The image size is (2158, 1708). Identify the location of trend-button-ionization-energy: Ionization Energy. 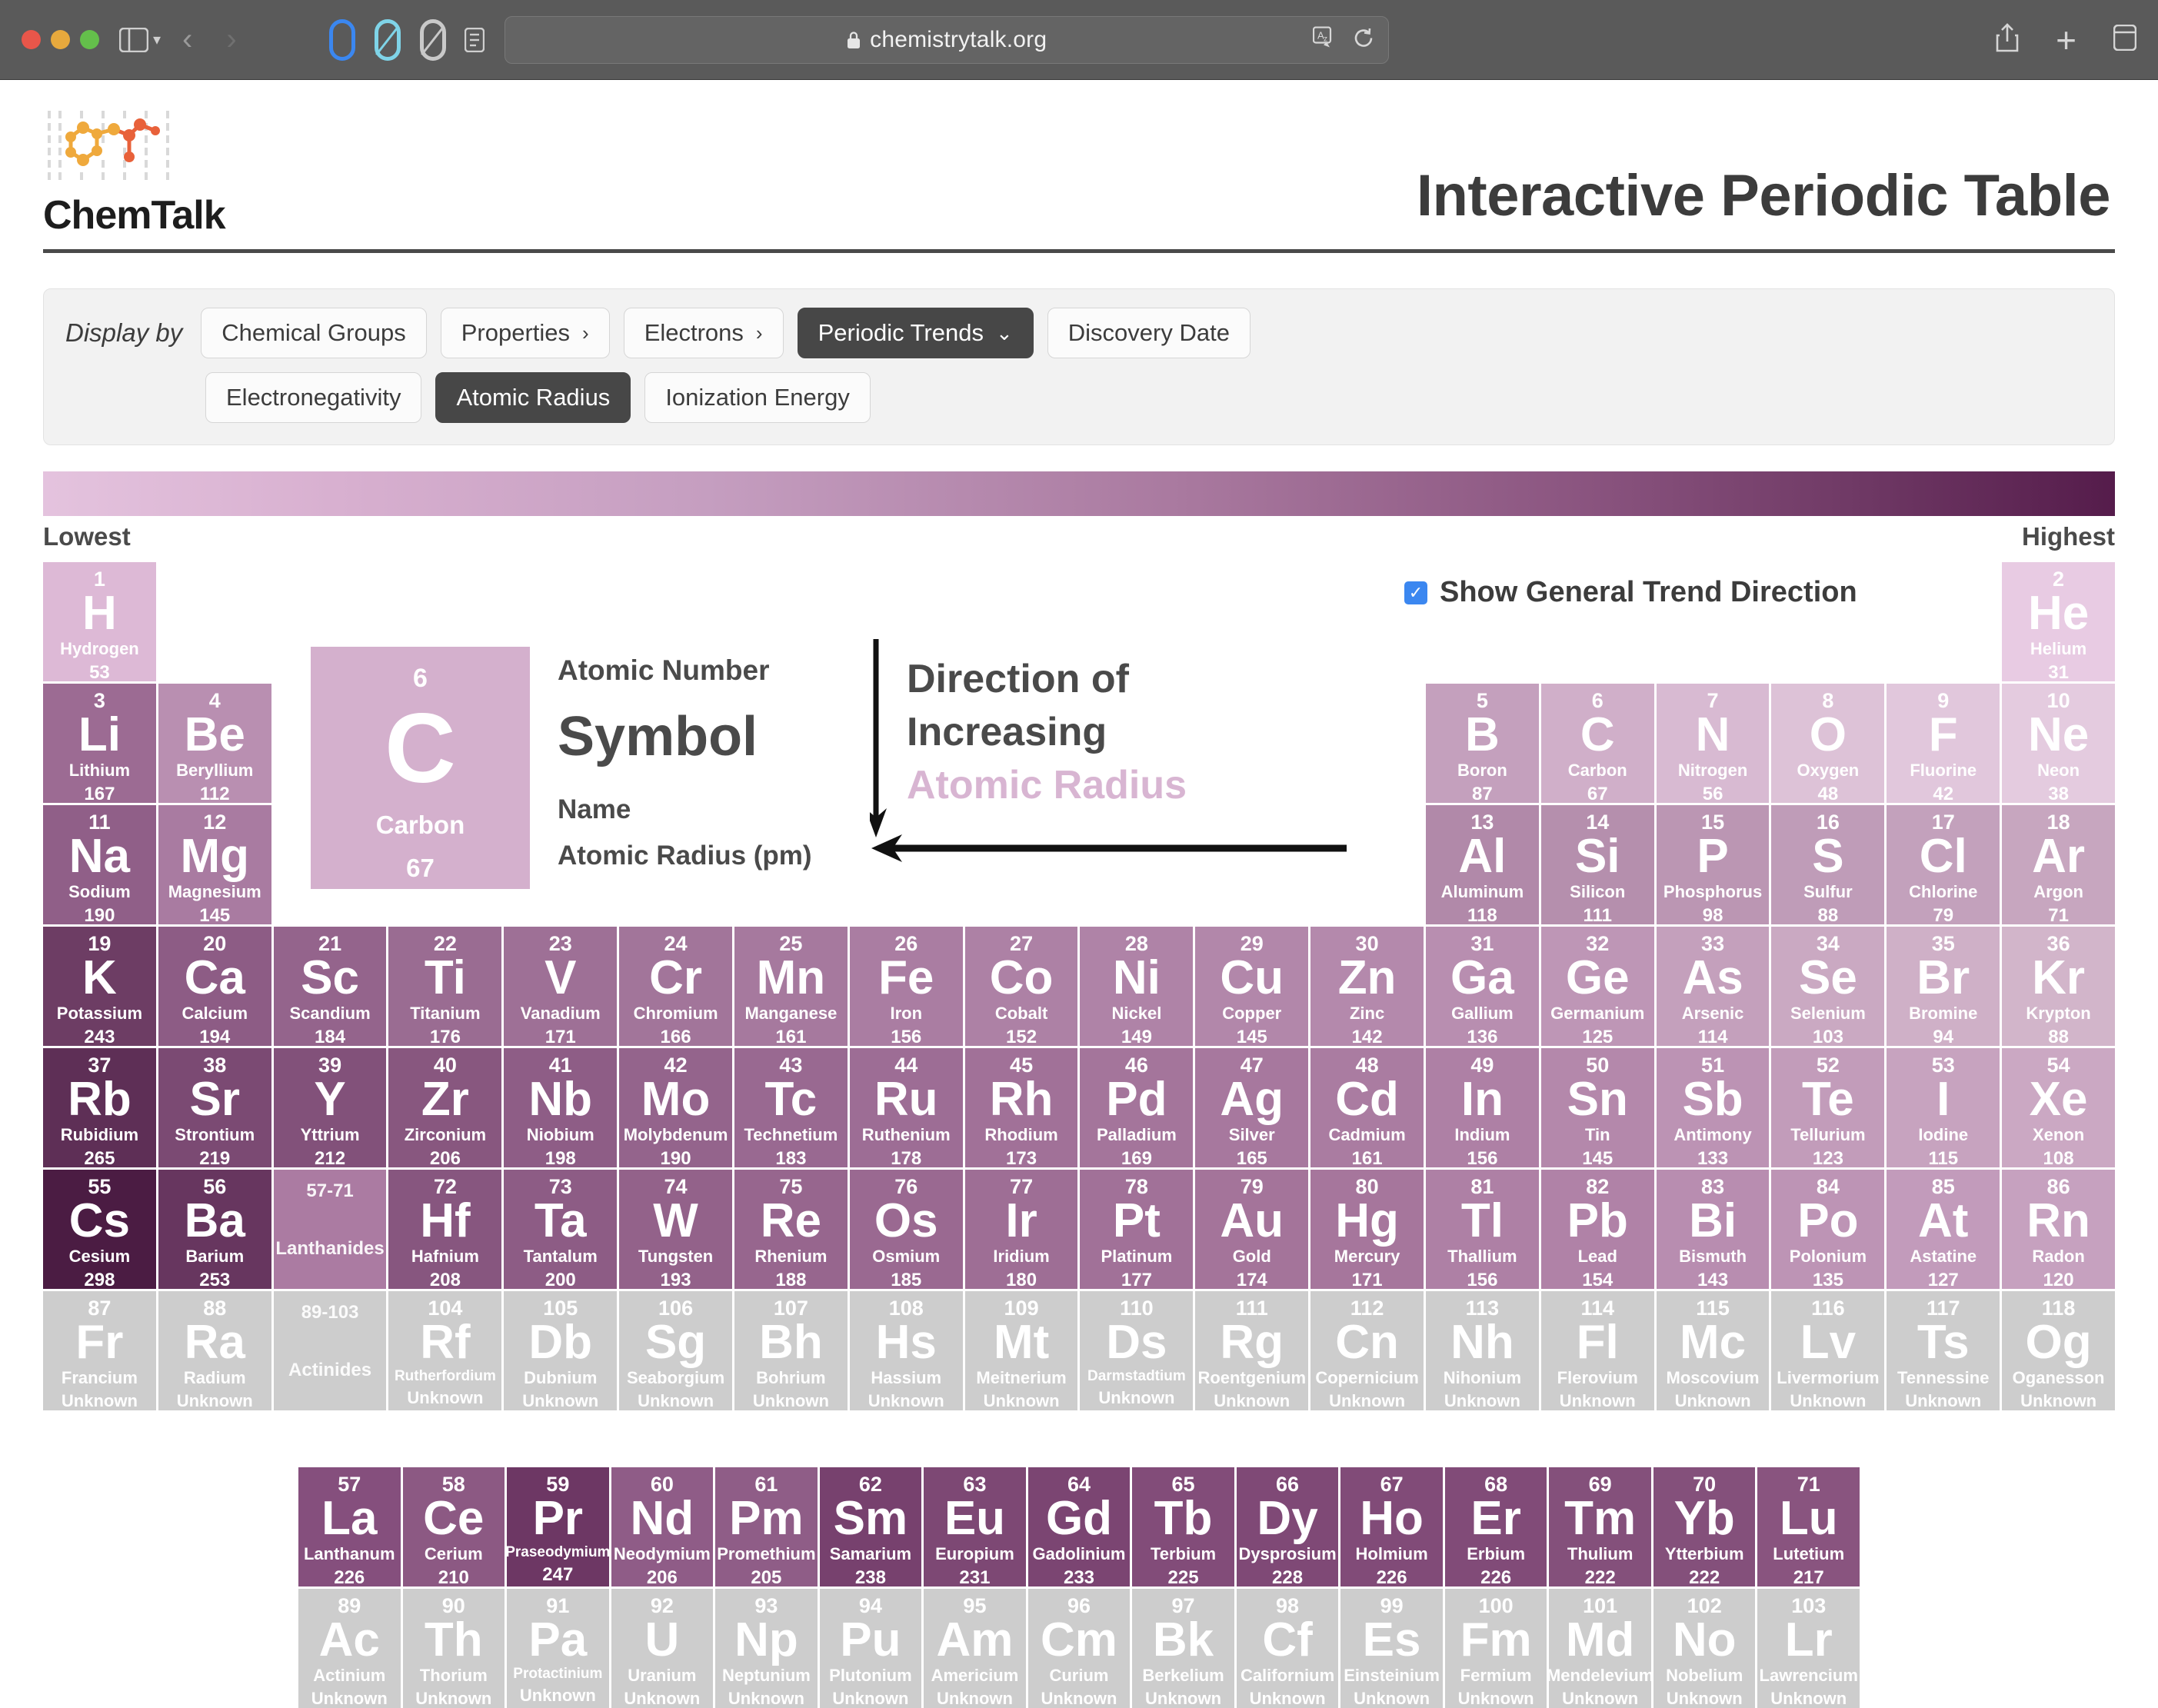
(757, 398).